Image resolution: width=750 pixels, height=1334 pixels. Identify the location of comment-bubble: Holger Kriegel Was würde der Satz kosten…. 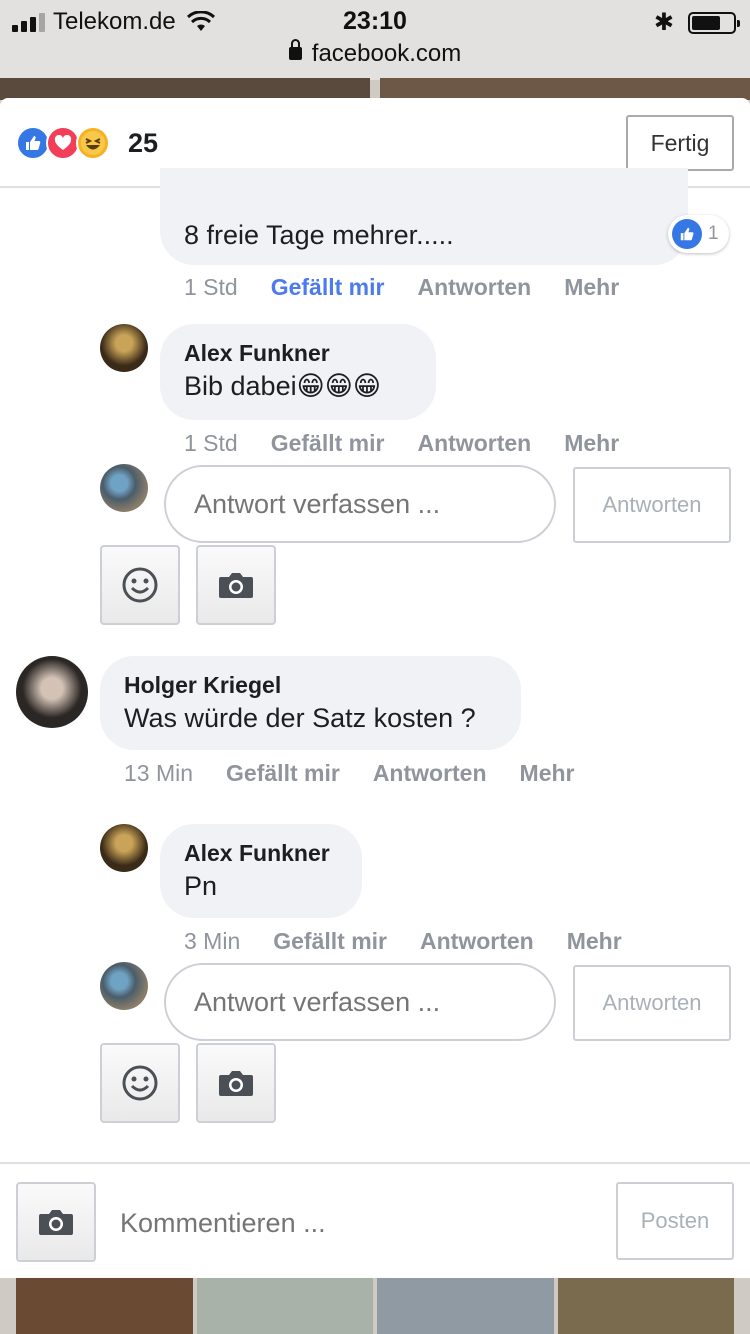
(310, 703).